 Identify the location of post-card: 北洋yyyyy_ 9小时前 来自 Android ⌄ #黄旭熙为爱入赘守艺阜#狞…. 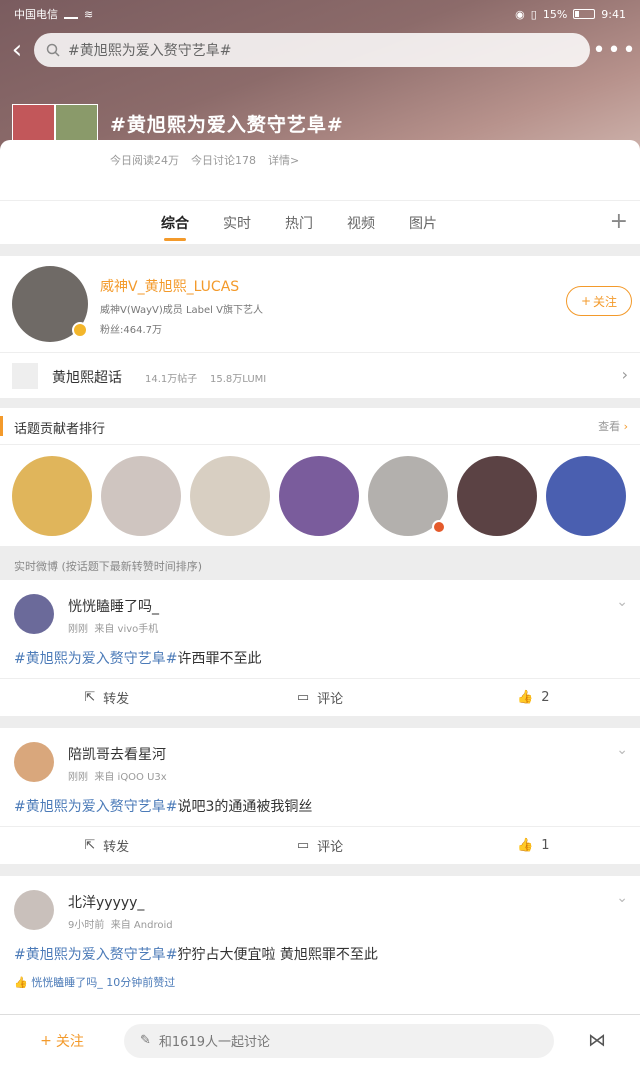
(320, 945).